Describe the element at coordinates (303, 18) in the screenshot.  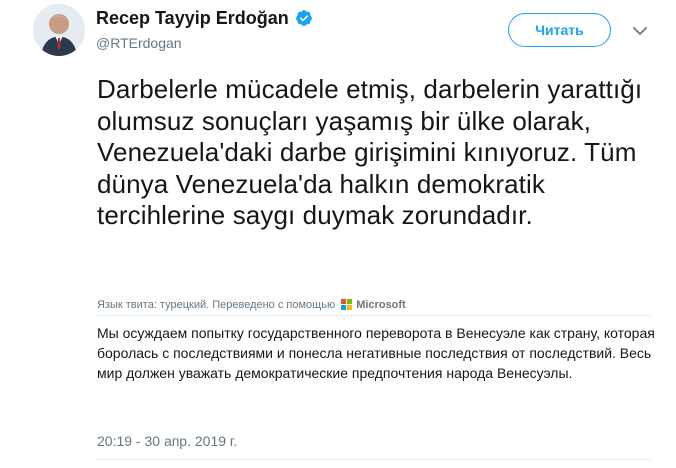
I see `verified-badge-icon` at that location.